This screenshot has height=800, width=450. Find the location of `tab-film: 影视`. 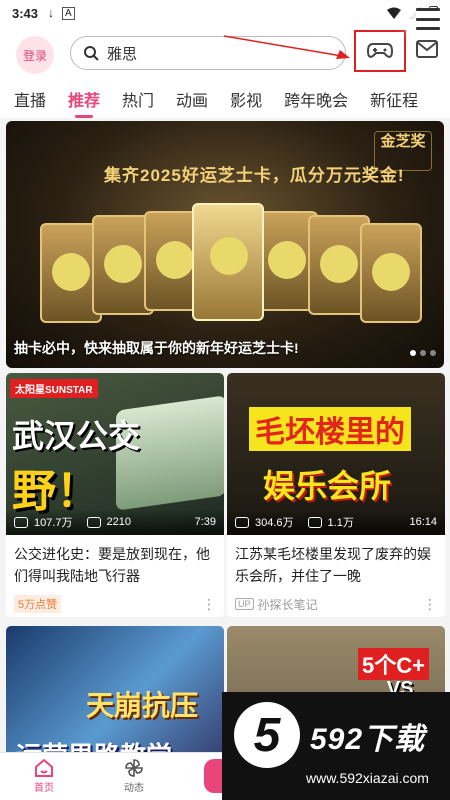

tab-film: 影视 is located at coordinates (246, 99).